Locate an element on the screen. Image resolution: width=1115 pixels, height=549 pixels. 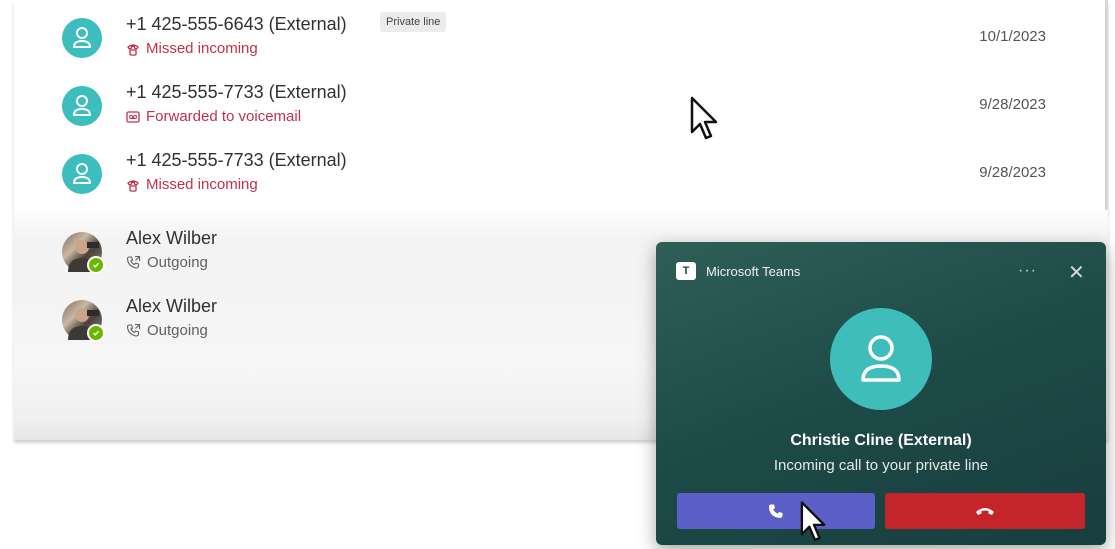
more-options-button: ··· is located at coordinates (1027, 271).